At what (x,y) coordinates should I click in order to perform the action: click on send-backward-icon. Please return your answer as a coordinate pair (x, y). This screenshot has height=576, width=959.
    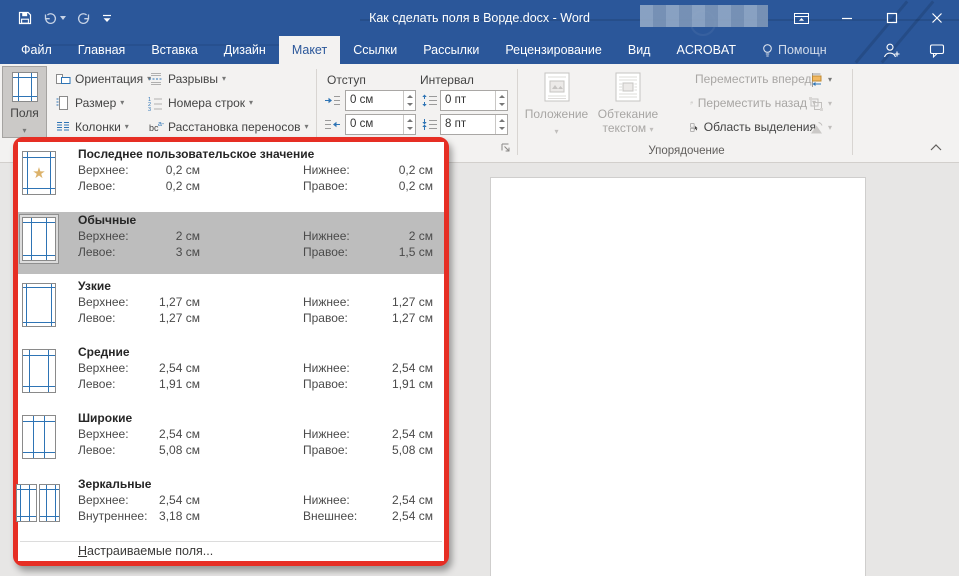
    Looking at the image, I should click on (691, 103).